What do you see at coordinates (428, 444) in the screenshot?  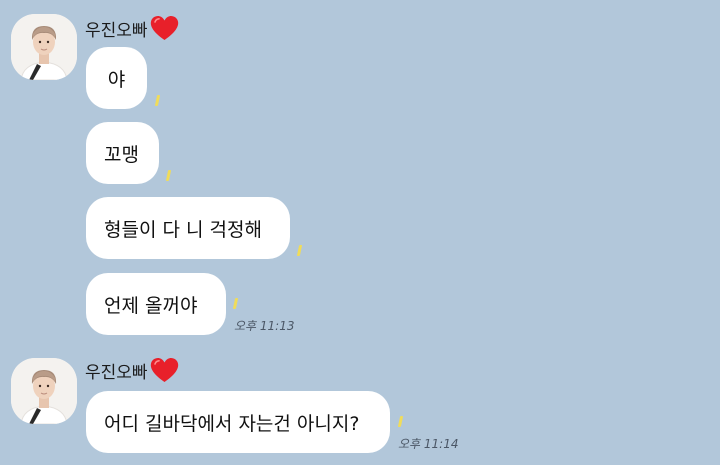 I see `message-timestamp: 오후 11:14` at bounding box center [428, 444].